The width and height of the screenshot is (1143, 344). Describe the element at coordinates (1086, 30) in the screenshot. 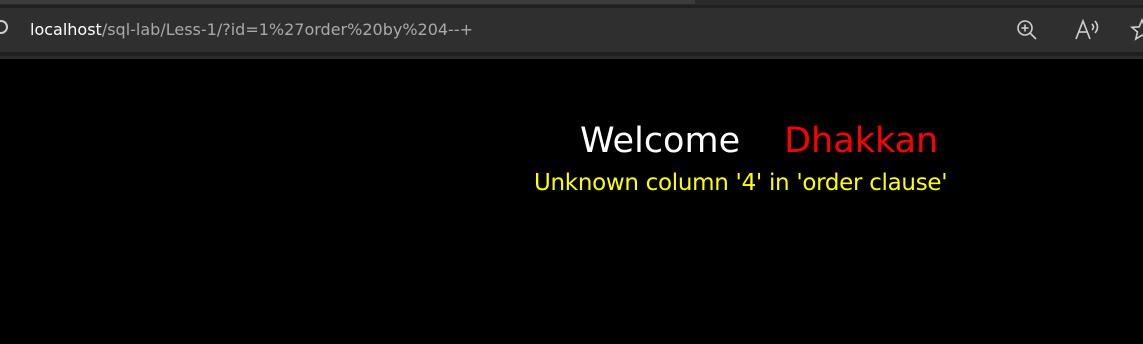

I see `read-aloud-icon` at that location.